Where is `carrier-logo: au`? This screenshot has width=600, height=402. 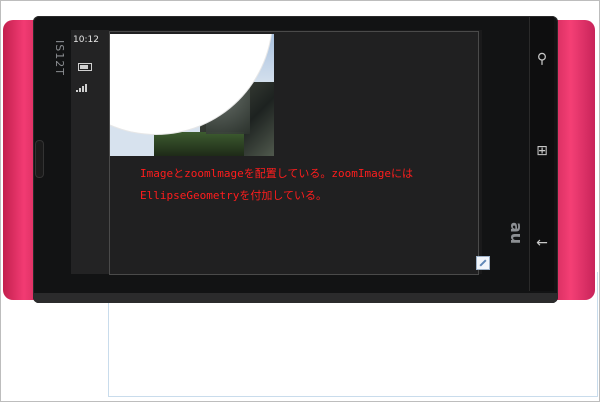 carrier-logo: au is located at coordinates (516, 233).